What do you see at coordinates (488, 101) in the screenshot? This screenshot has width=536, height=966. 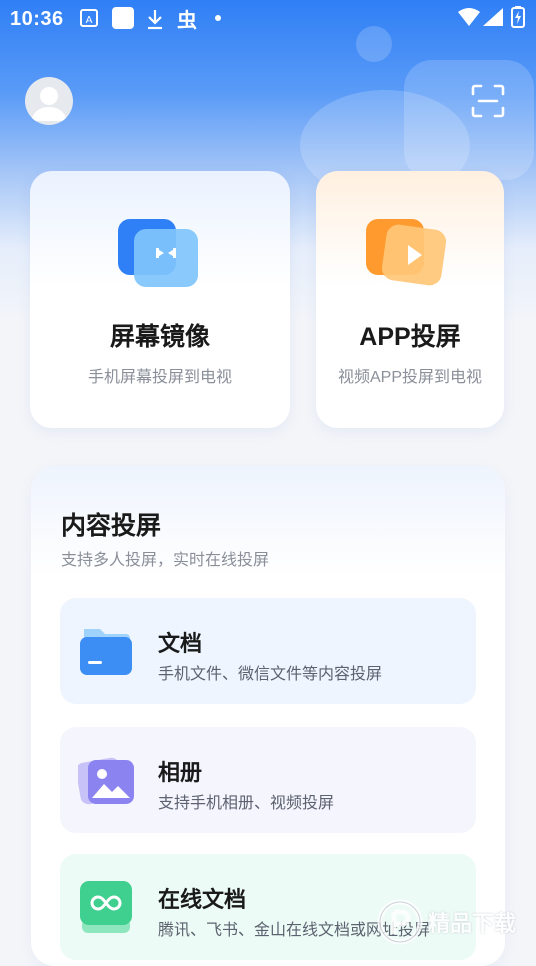 I see `scan-icon` at bounding box center [488, 101].